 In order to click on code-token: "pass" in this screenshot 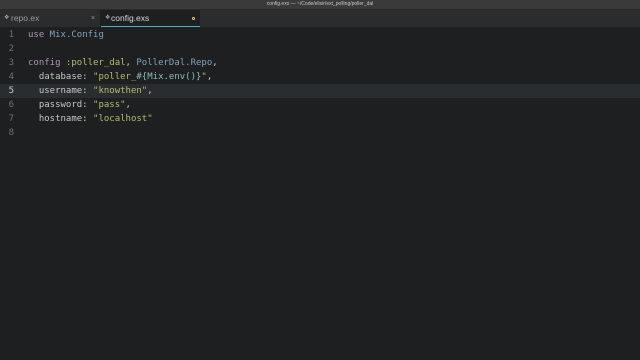, I will do `click(109, 105)`.